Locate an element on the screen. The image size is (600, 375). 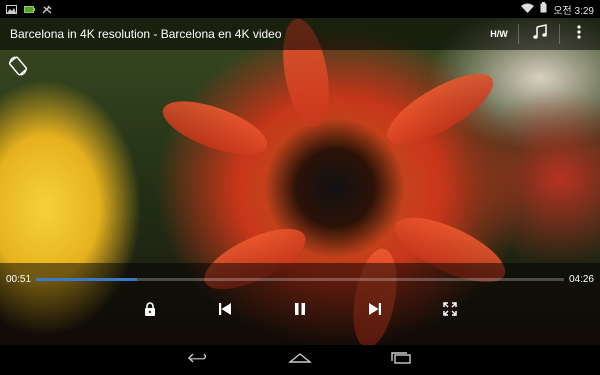
current-time: 00:51 is located at coordinates (19, 279).